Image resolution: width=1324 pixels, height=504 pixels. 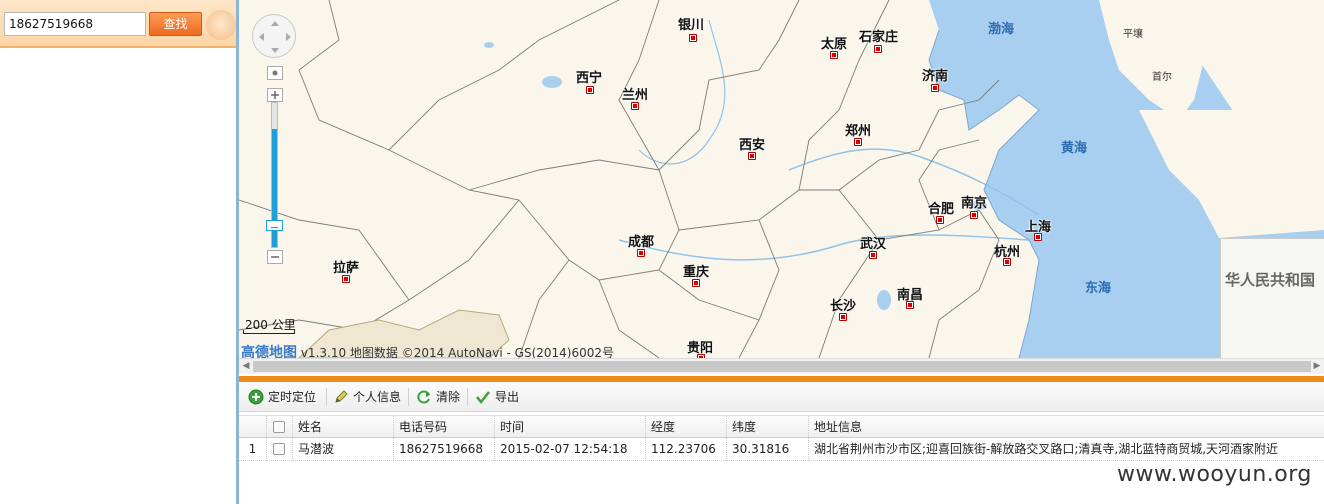 I want to click on city-marker-shanghai, so click(x=1038, y=237).